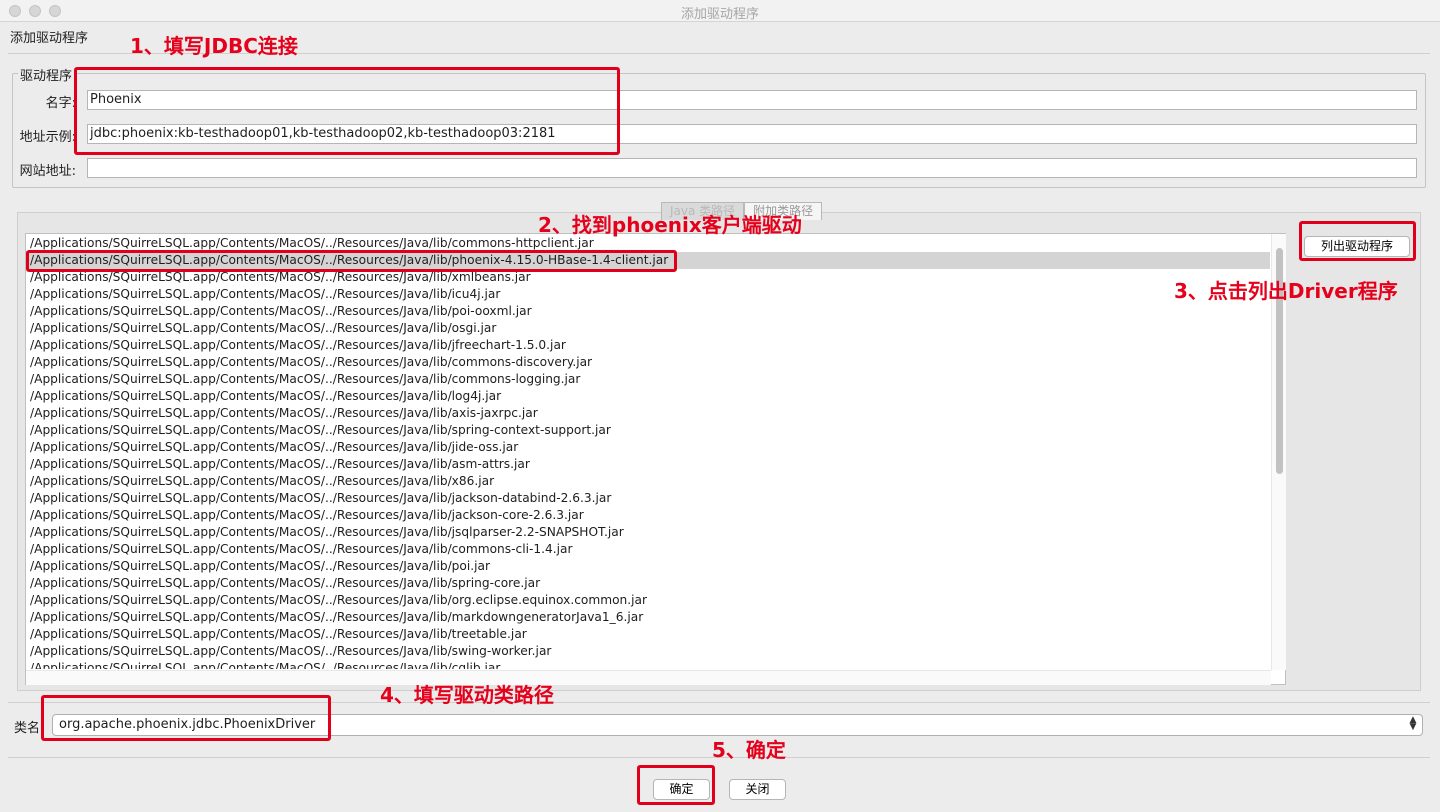 The width and height of the screenshot is (1440, 812). What do you see at coordinates (670, 225) in the screenshot?
I see `annotation-step2: 2、找到phoenix客户端驱动` at bounding box center [670, 225].